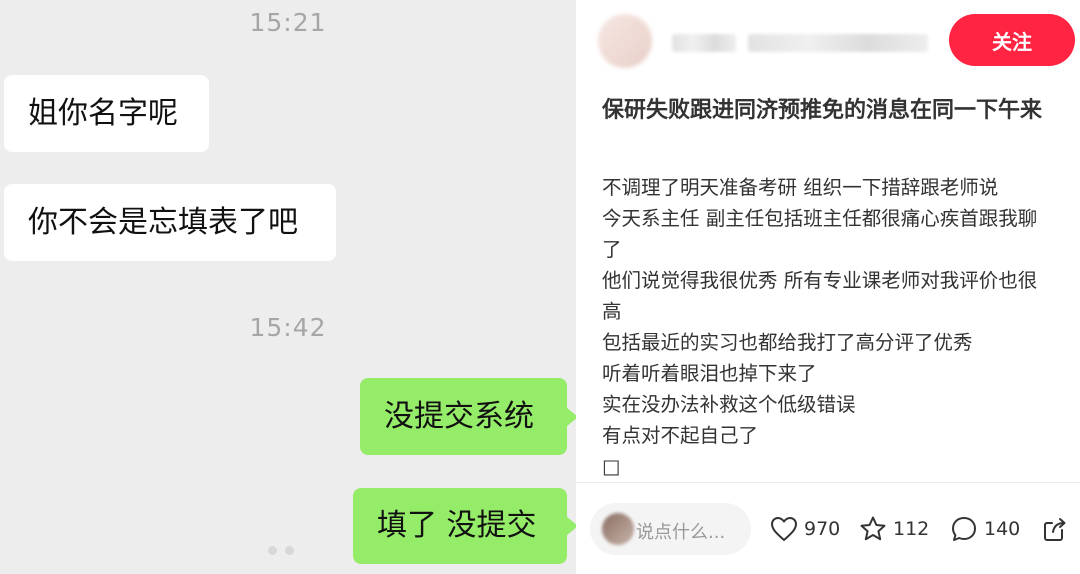  What do you see at coordinates (680, 435) in the screenshot?
I see `content-line: 有点对不起自己了` at bounding box center [680, 435].